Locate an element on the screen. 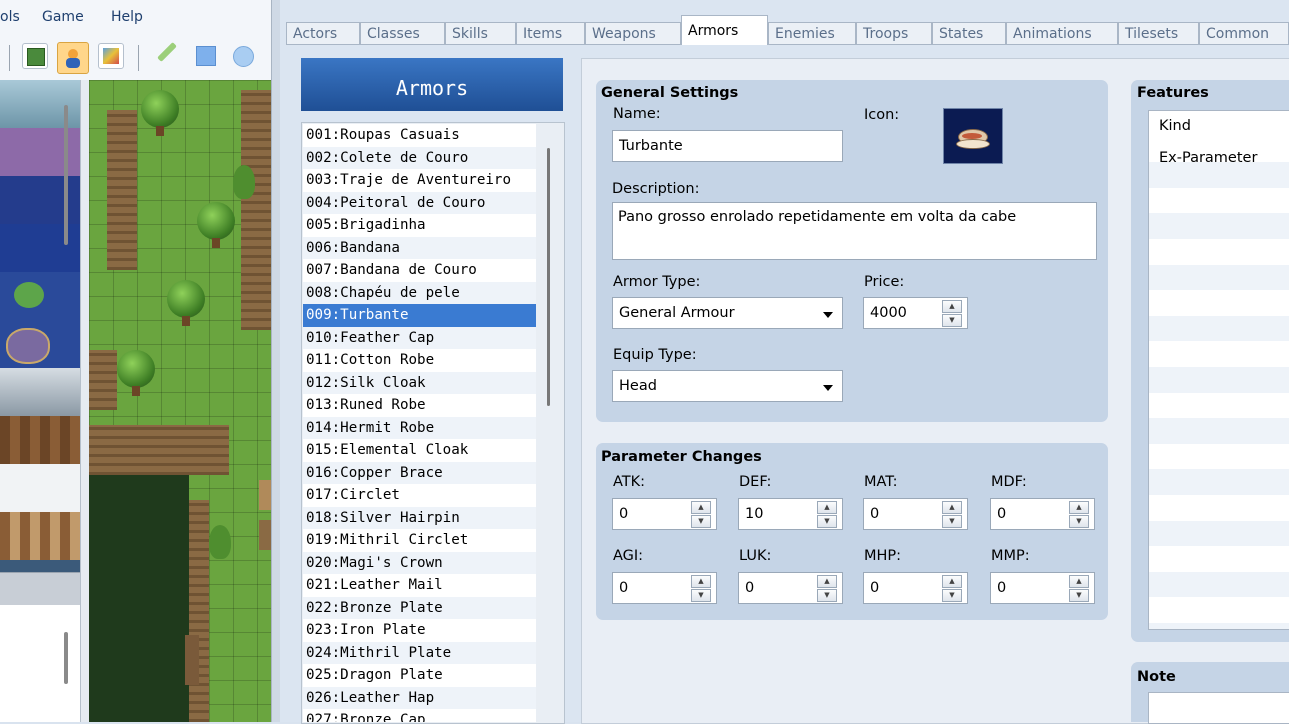 The width and height of the screenshot is (1289, 724). menu-tools: ols is located at coordinates (10, 17).